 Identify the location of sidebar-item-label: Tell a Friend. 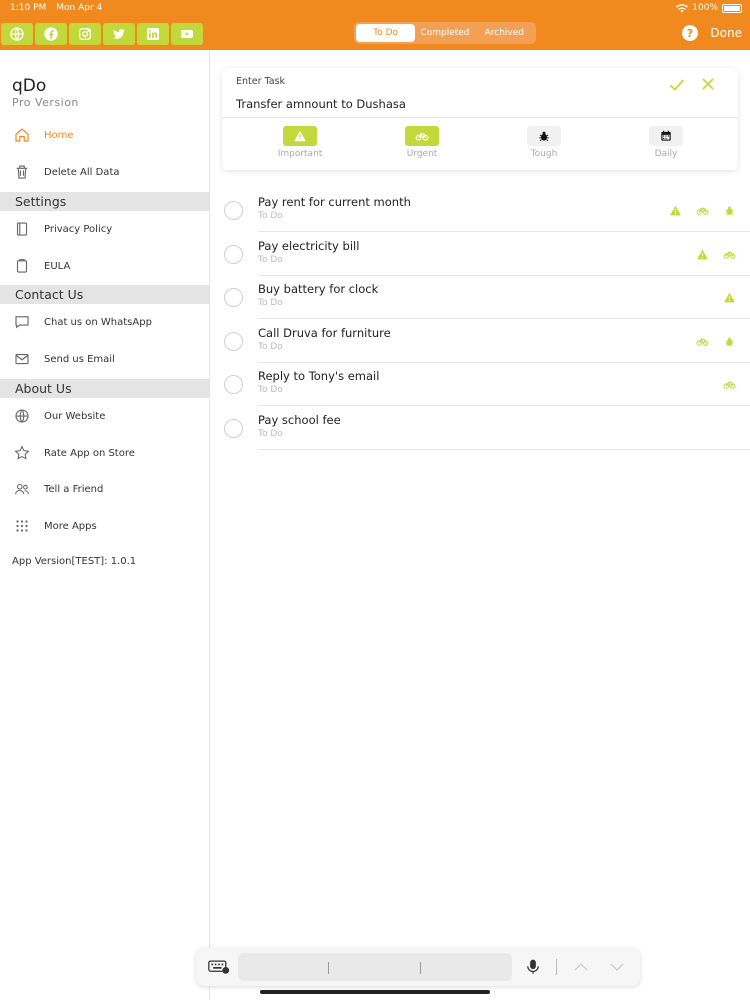
(74, 489).